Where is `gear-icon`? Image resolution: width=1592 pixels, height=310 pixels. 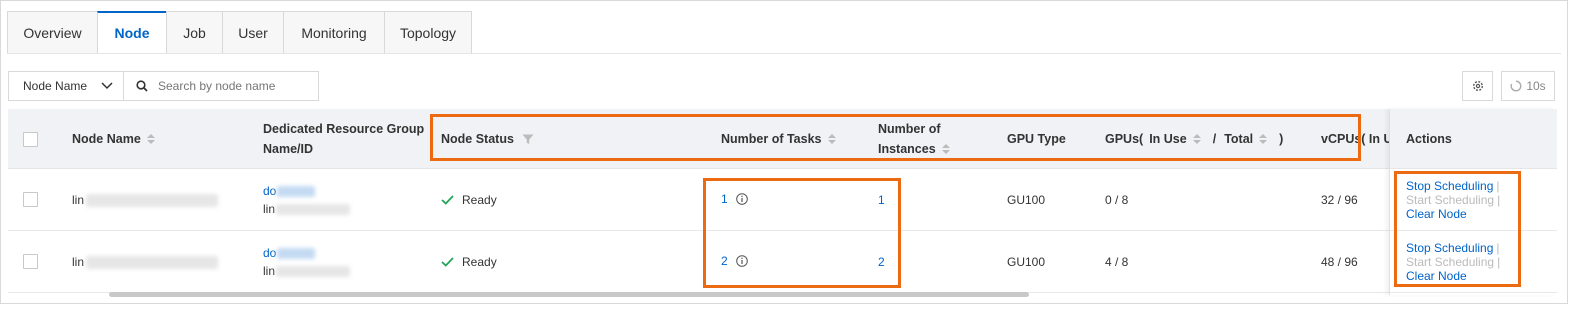 gear-icon is located at coordinates (1477, 86).